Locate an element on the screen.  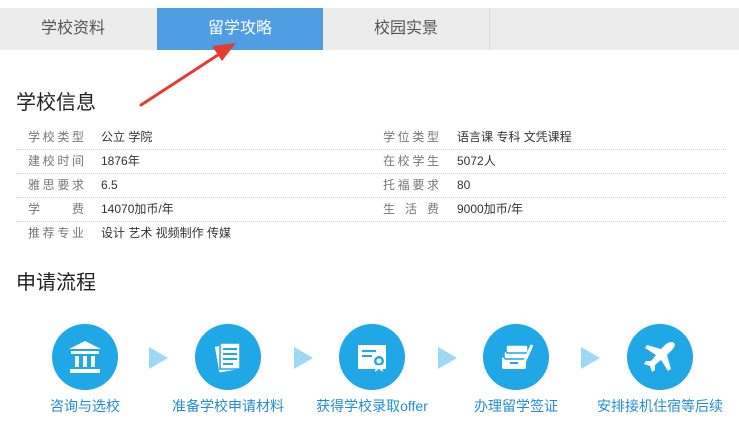
info-value: 设计 艺术 视频制作 传媒 is located at coordinates (166, 233).